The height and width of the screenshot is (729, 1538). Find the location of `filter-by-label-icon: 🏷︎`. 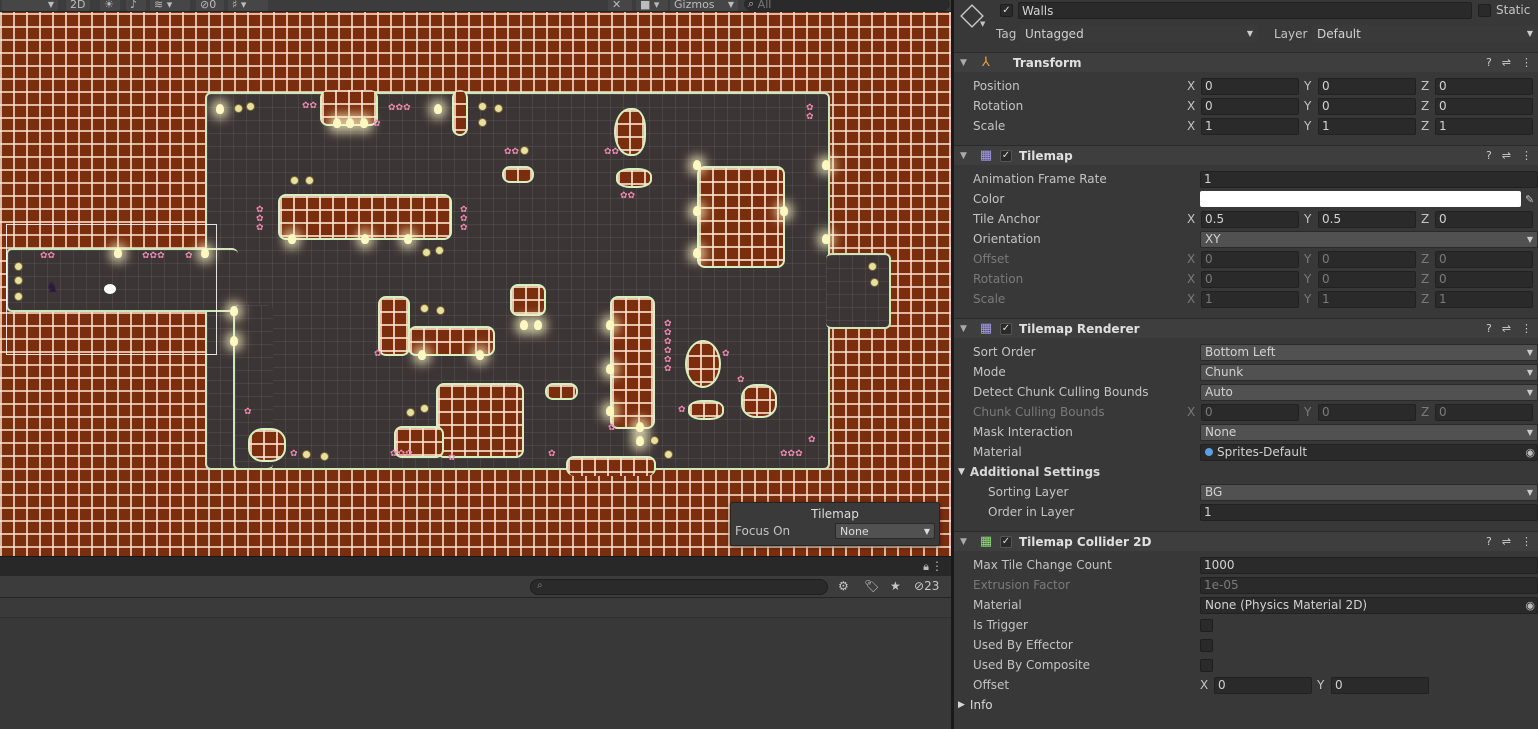

filter-by-label-icon: 🏷︎ is located at coordinates (871, 586).